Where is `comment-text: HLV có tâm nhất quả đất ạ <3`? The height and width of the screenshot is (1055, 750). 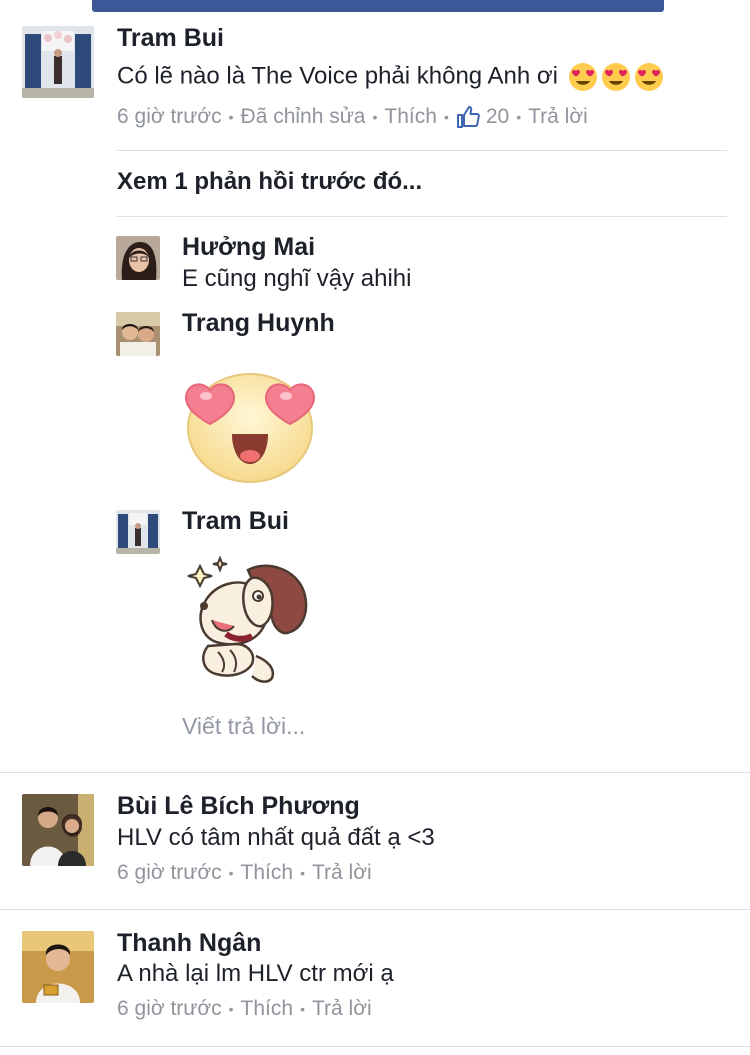 comment-text: HLV có tâm nhất quả đất ạ <3 is located at coordinates (276, 837).